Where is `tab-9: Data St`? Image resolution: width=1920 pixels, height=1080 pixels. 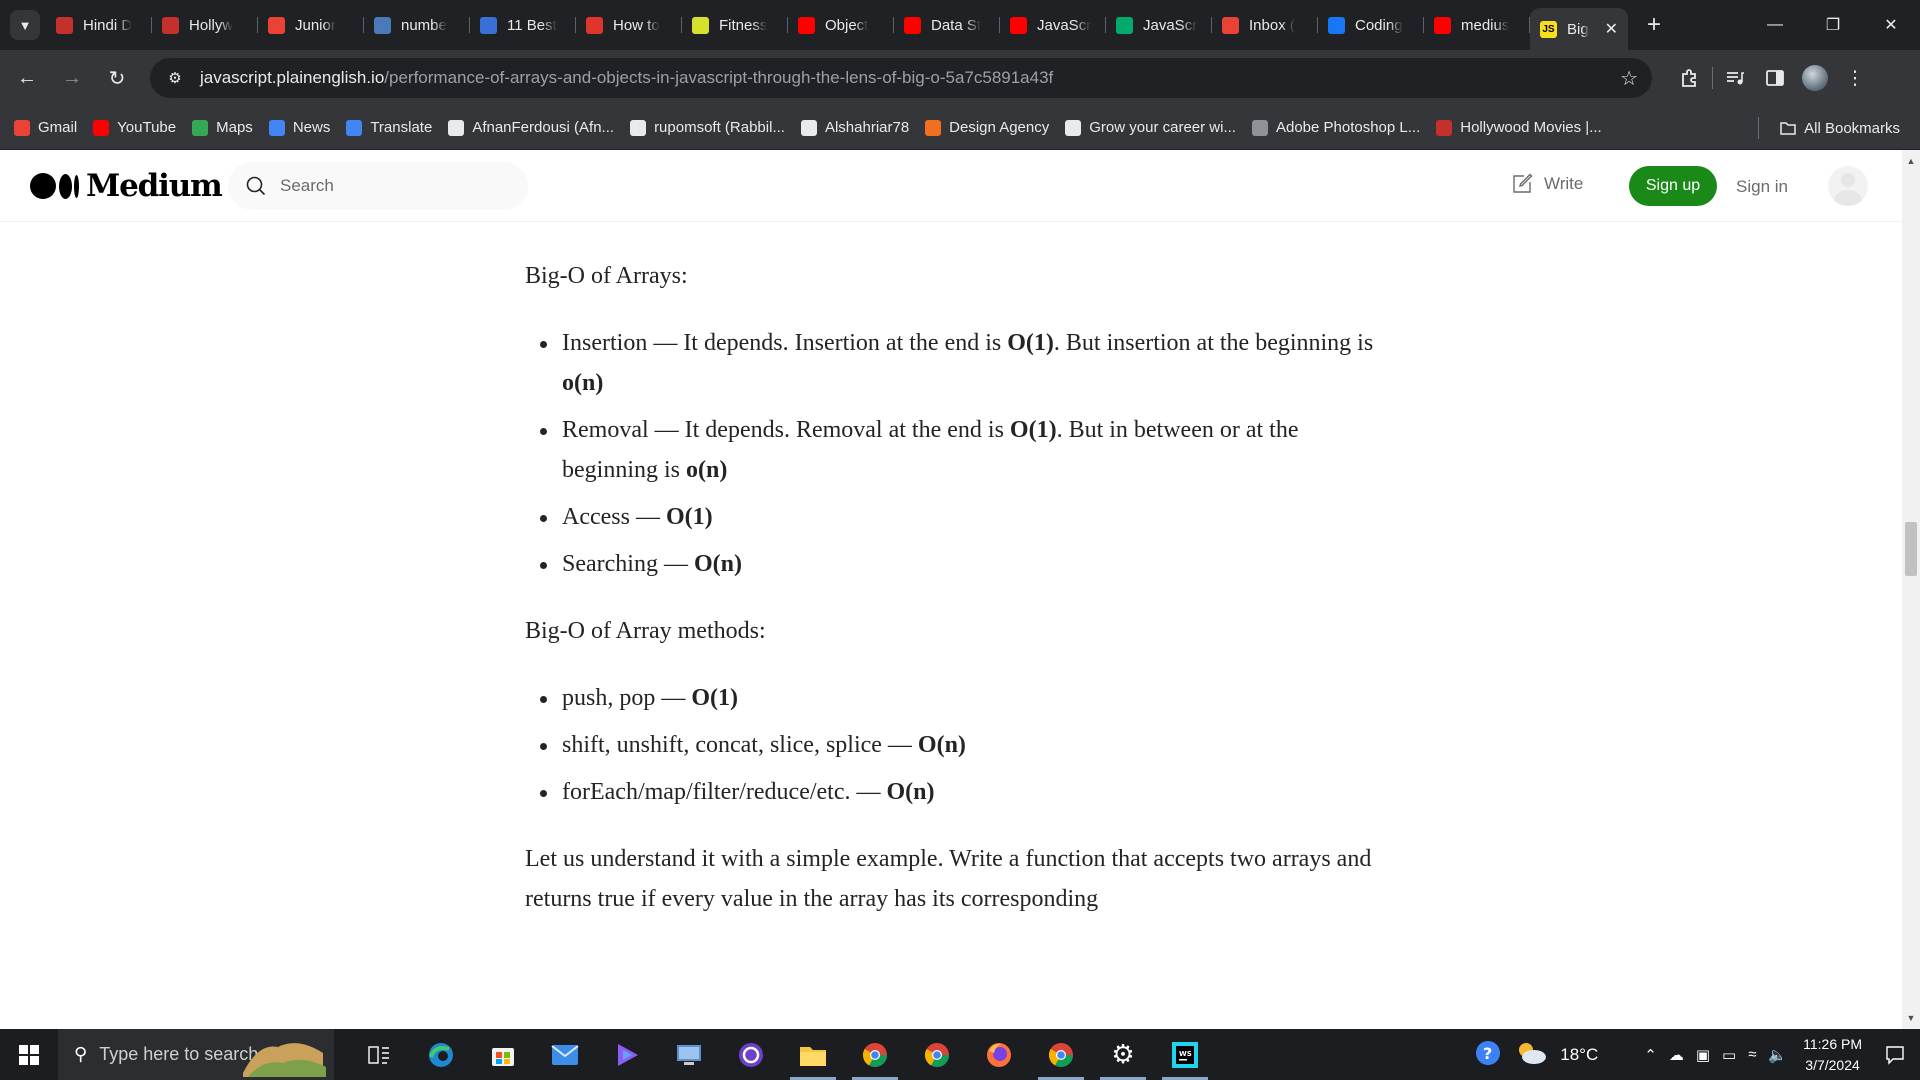
tab-9: Data St is located at coordinates (947, 25).